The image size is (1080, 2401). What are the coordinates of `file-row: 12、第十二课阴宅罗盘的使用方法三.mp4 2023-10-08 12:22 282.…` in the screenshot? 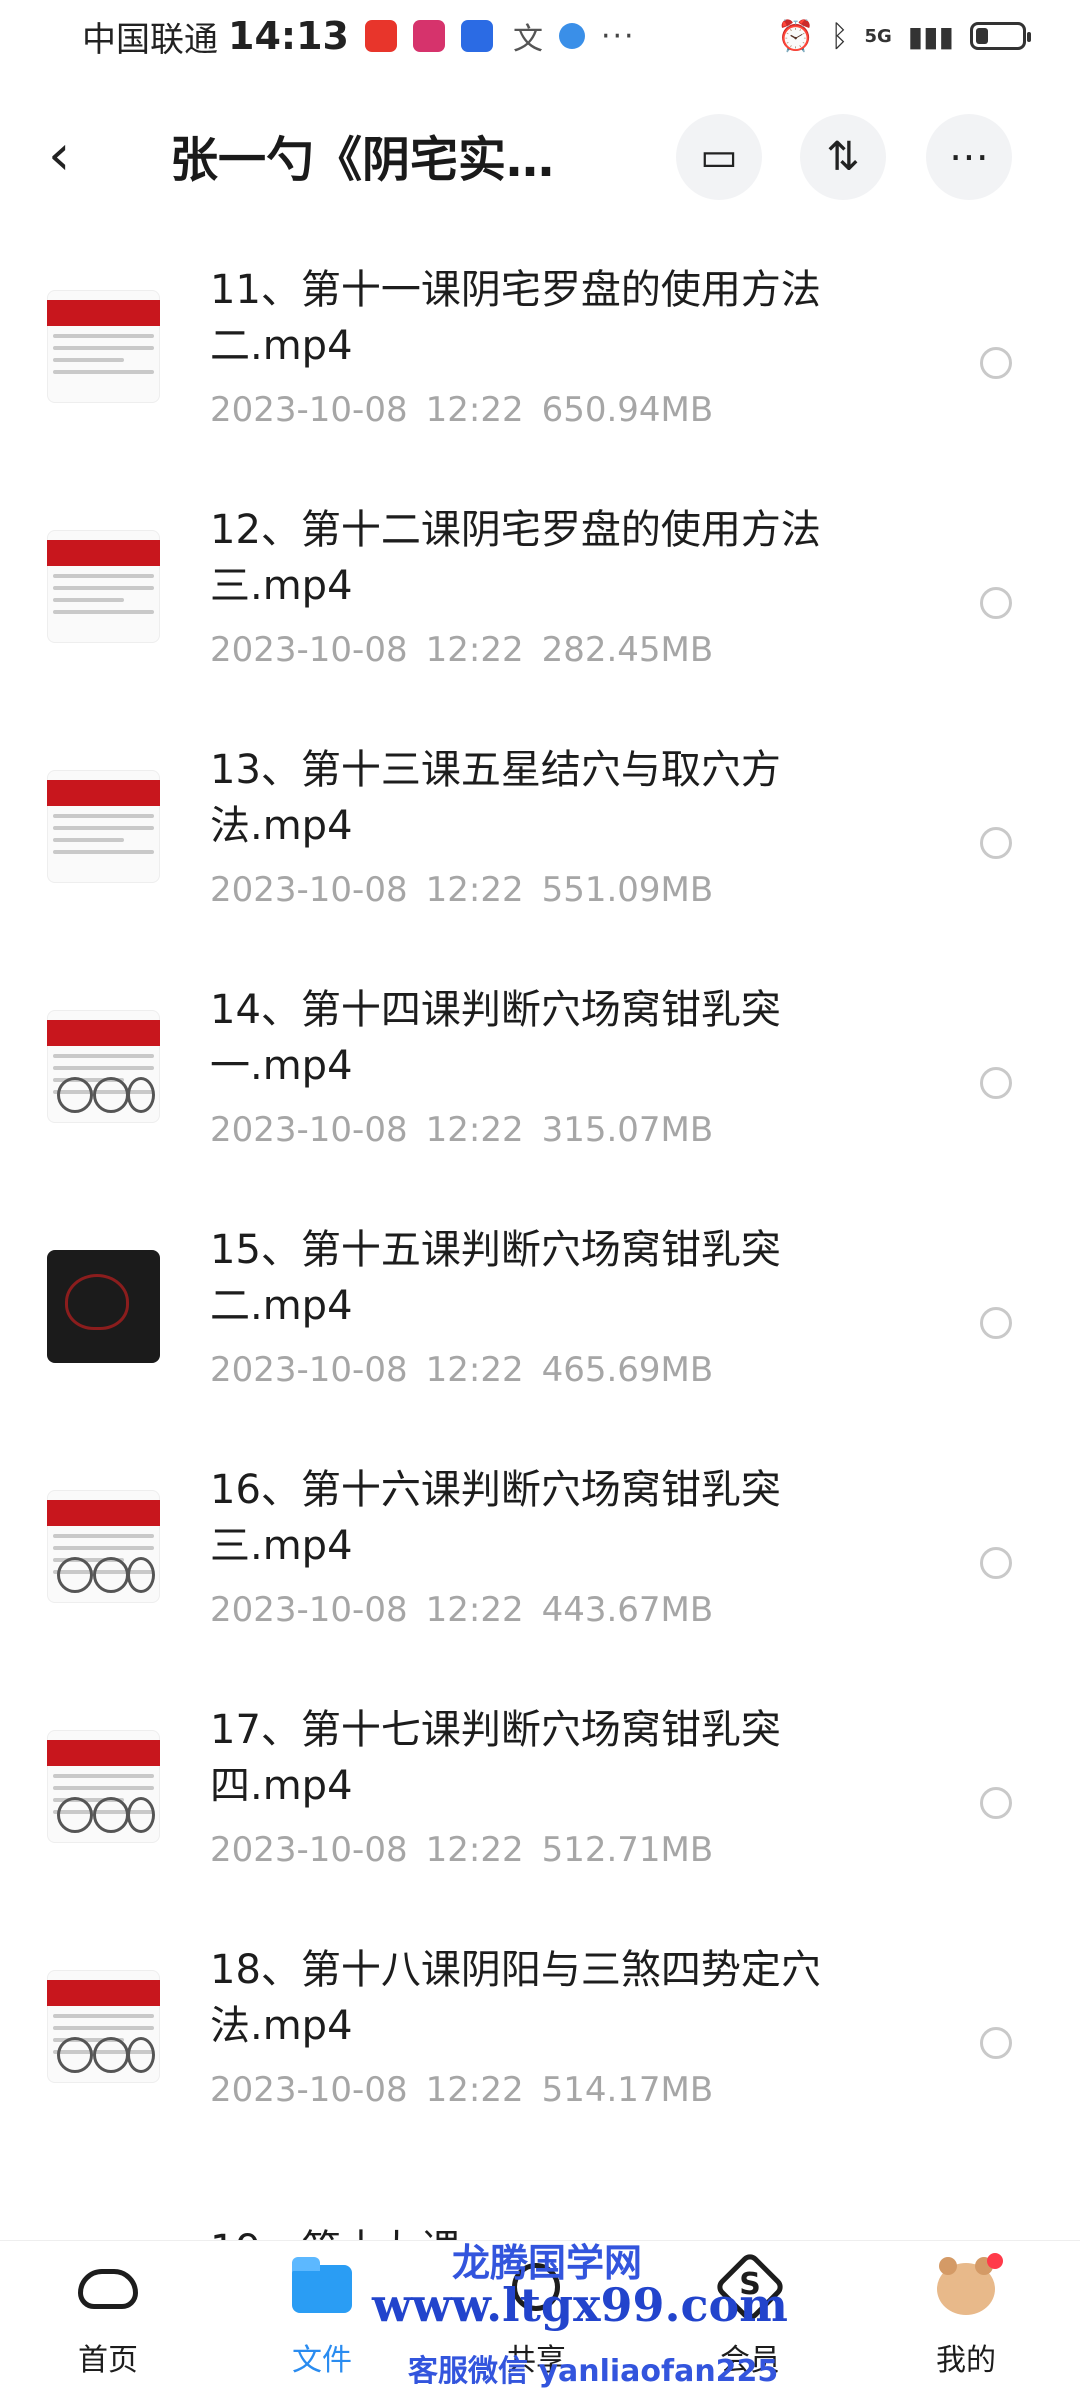 It's located at (540, 620).